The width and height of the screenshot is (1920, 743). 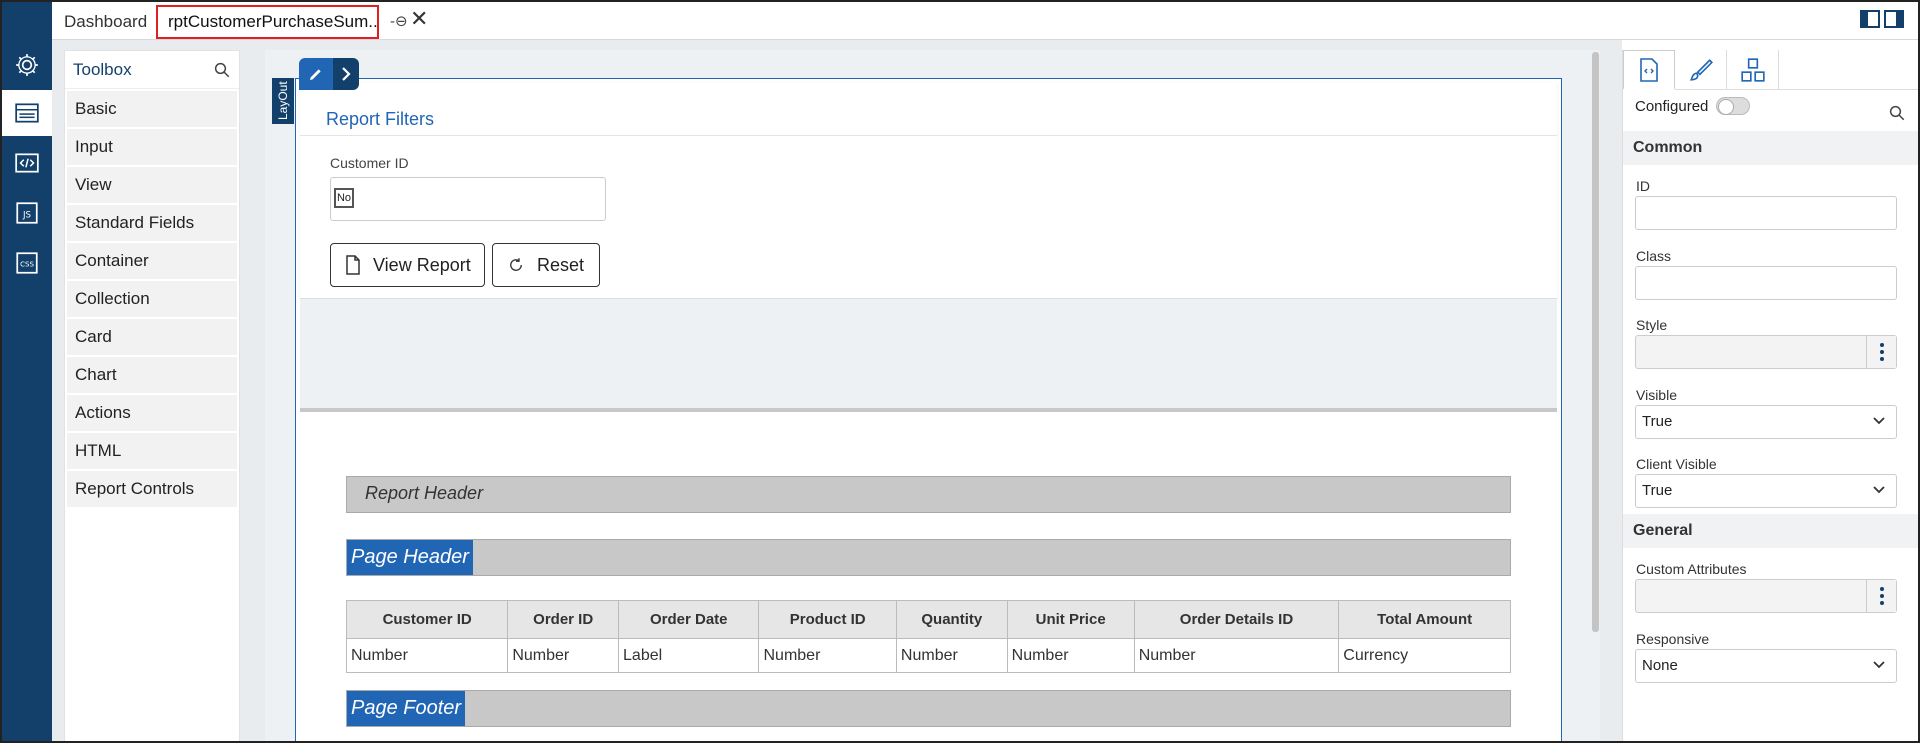 What do you see at coordinates (1660, 665) in the screenshot?
I see `responsive-value: None` at bounding box center [1660, 665].